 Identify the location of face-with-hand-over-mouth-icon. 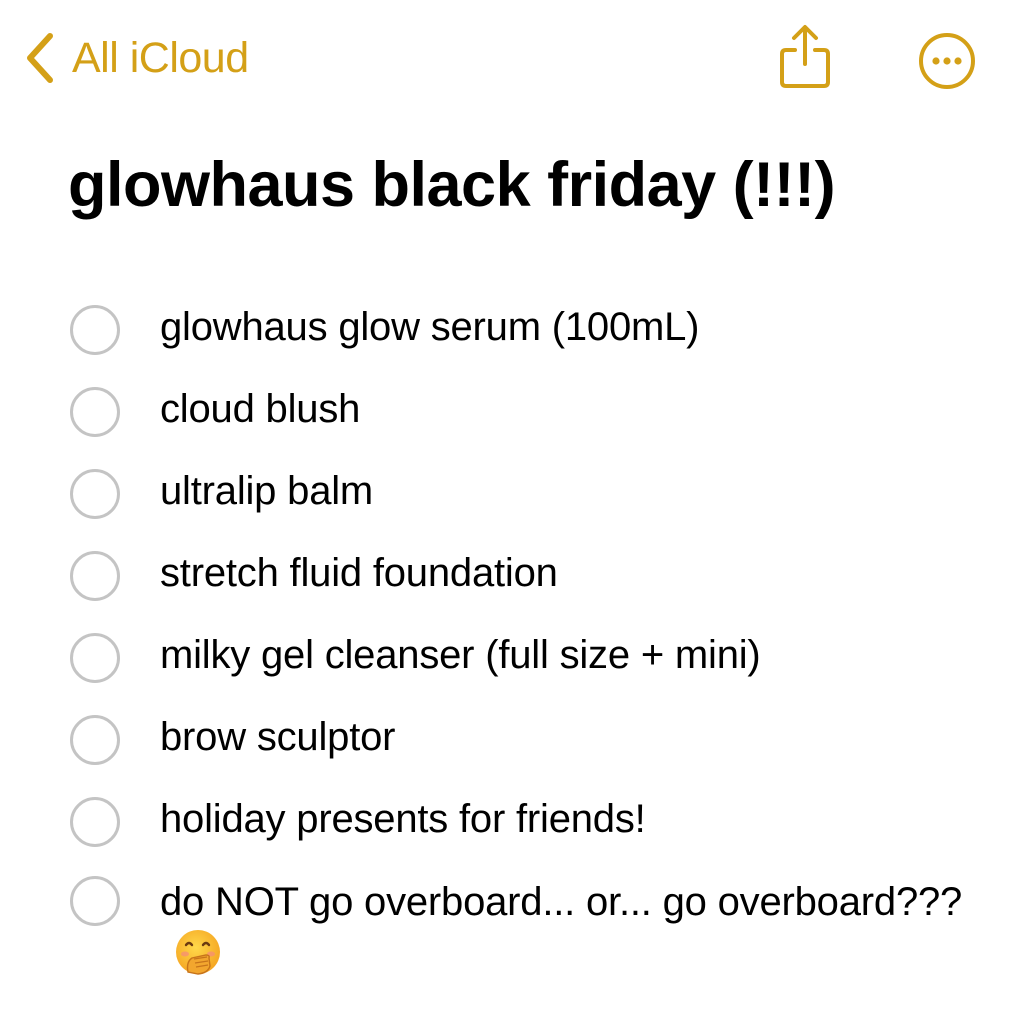
(198, 952).